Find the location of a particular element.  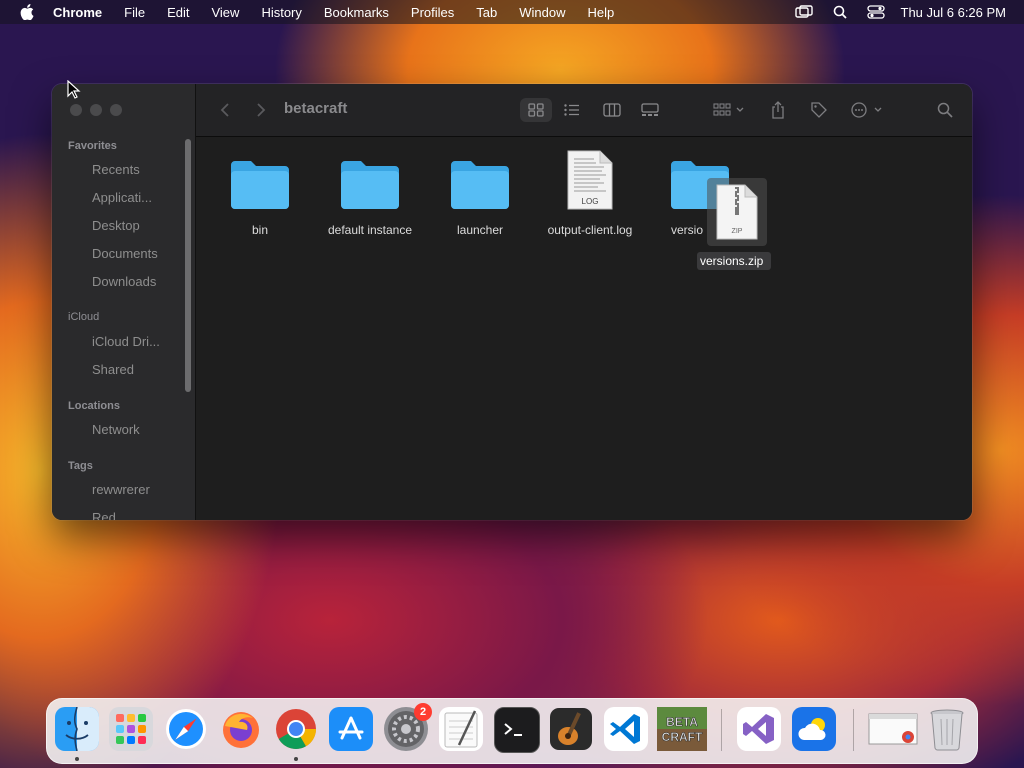

list-view-button is located at coordinates (572, 110).